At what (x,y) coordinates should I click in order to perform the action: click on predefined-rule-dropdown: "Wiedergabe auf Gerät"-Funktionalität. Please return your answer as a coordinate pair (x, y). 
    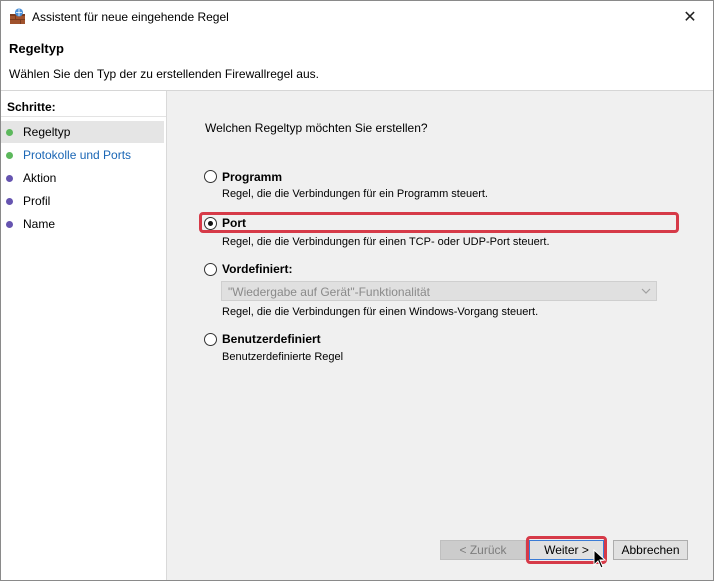
    Looking at the image, I should click on (439, 291).